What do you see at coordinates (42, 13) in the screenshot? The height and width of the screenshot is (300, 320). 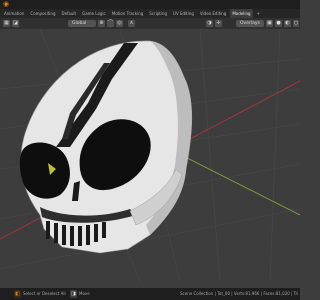 I see `tab-compositing: Compositing` at bounding box center [42, 13].